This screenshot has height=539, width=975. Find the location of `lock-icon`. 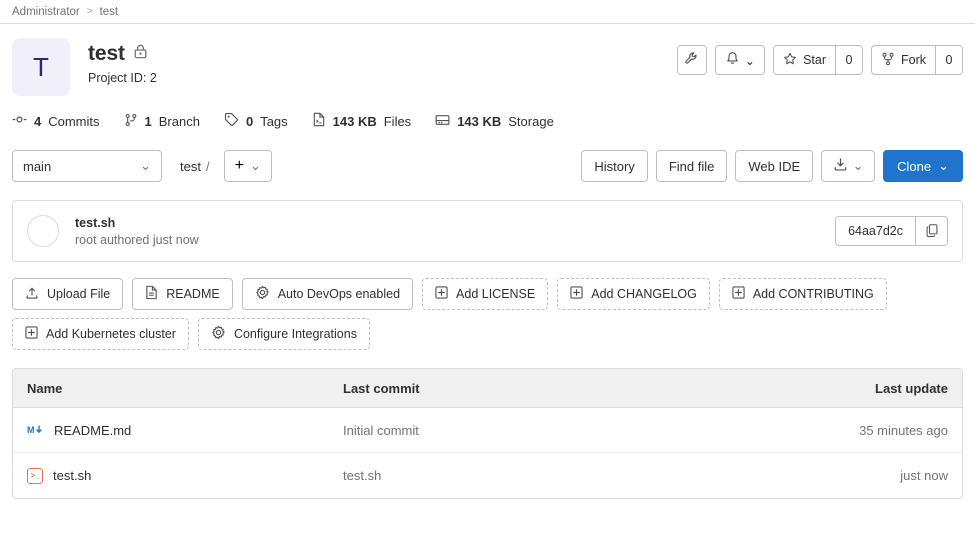

lock-icon is located at coordinates (140, 54).